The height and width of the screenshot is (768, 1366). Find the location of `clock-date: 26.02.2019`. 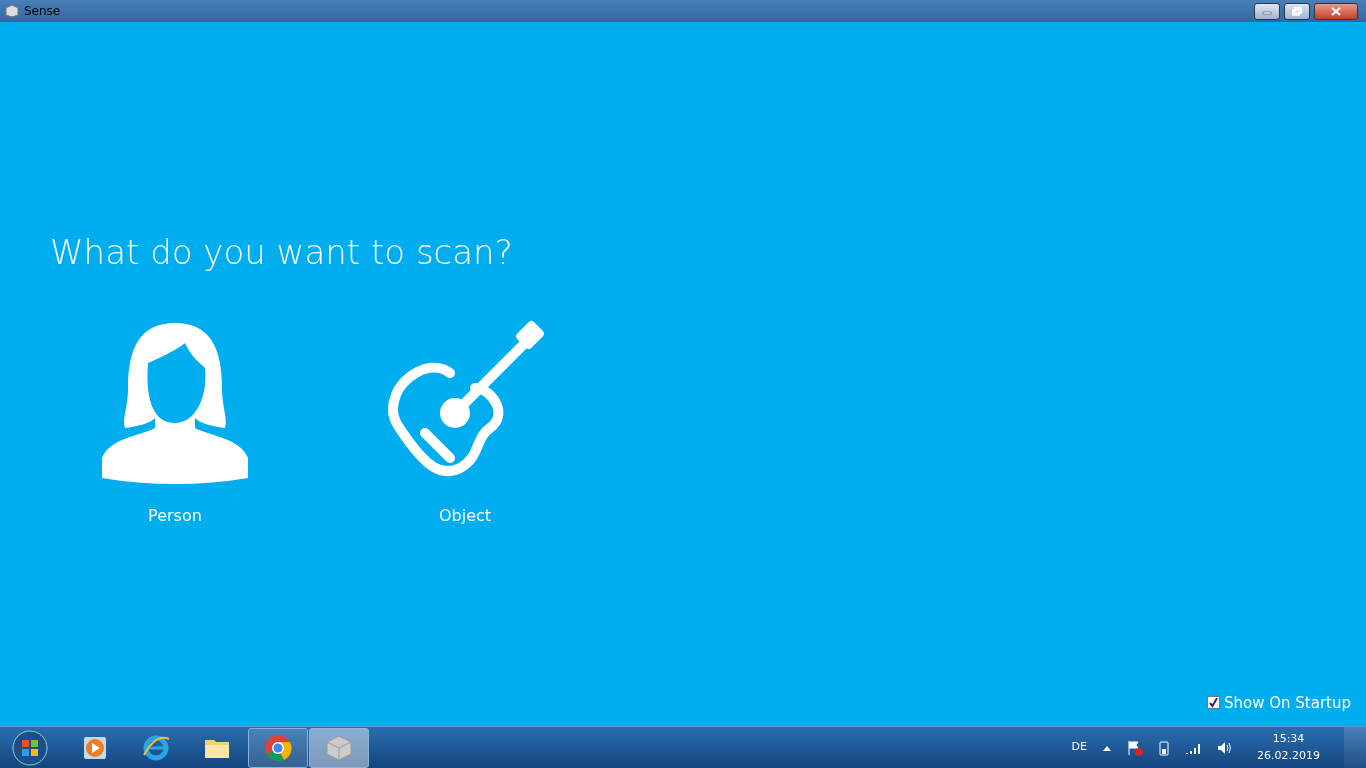

clock-date: 26.02.2019 is located at coordinates (1288, 755).